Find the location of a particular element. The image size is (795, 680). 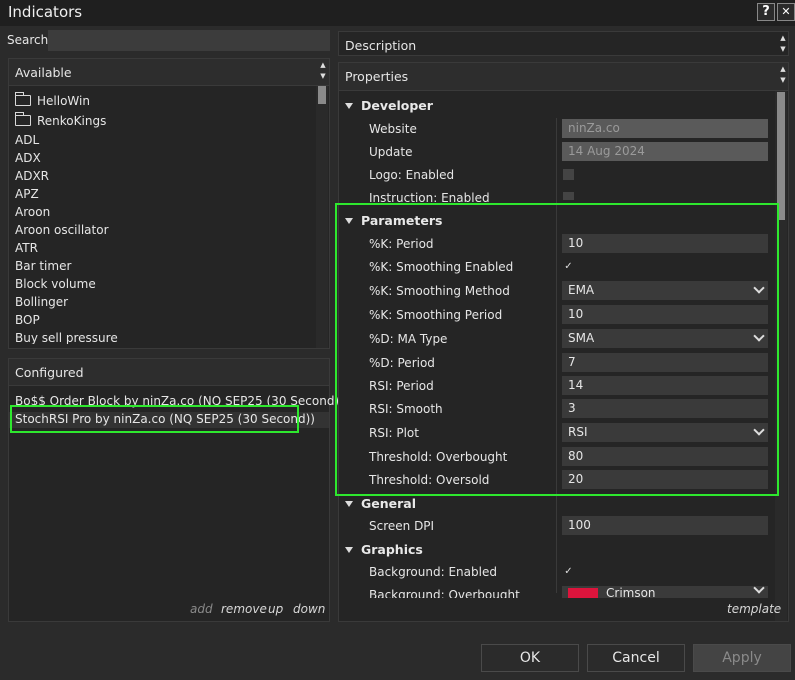

remove-link: remove is located at coordinates (244, 609).